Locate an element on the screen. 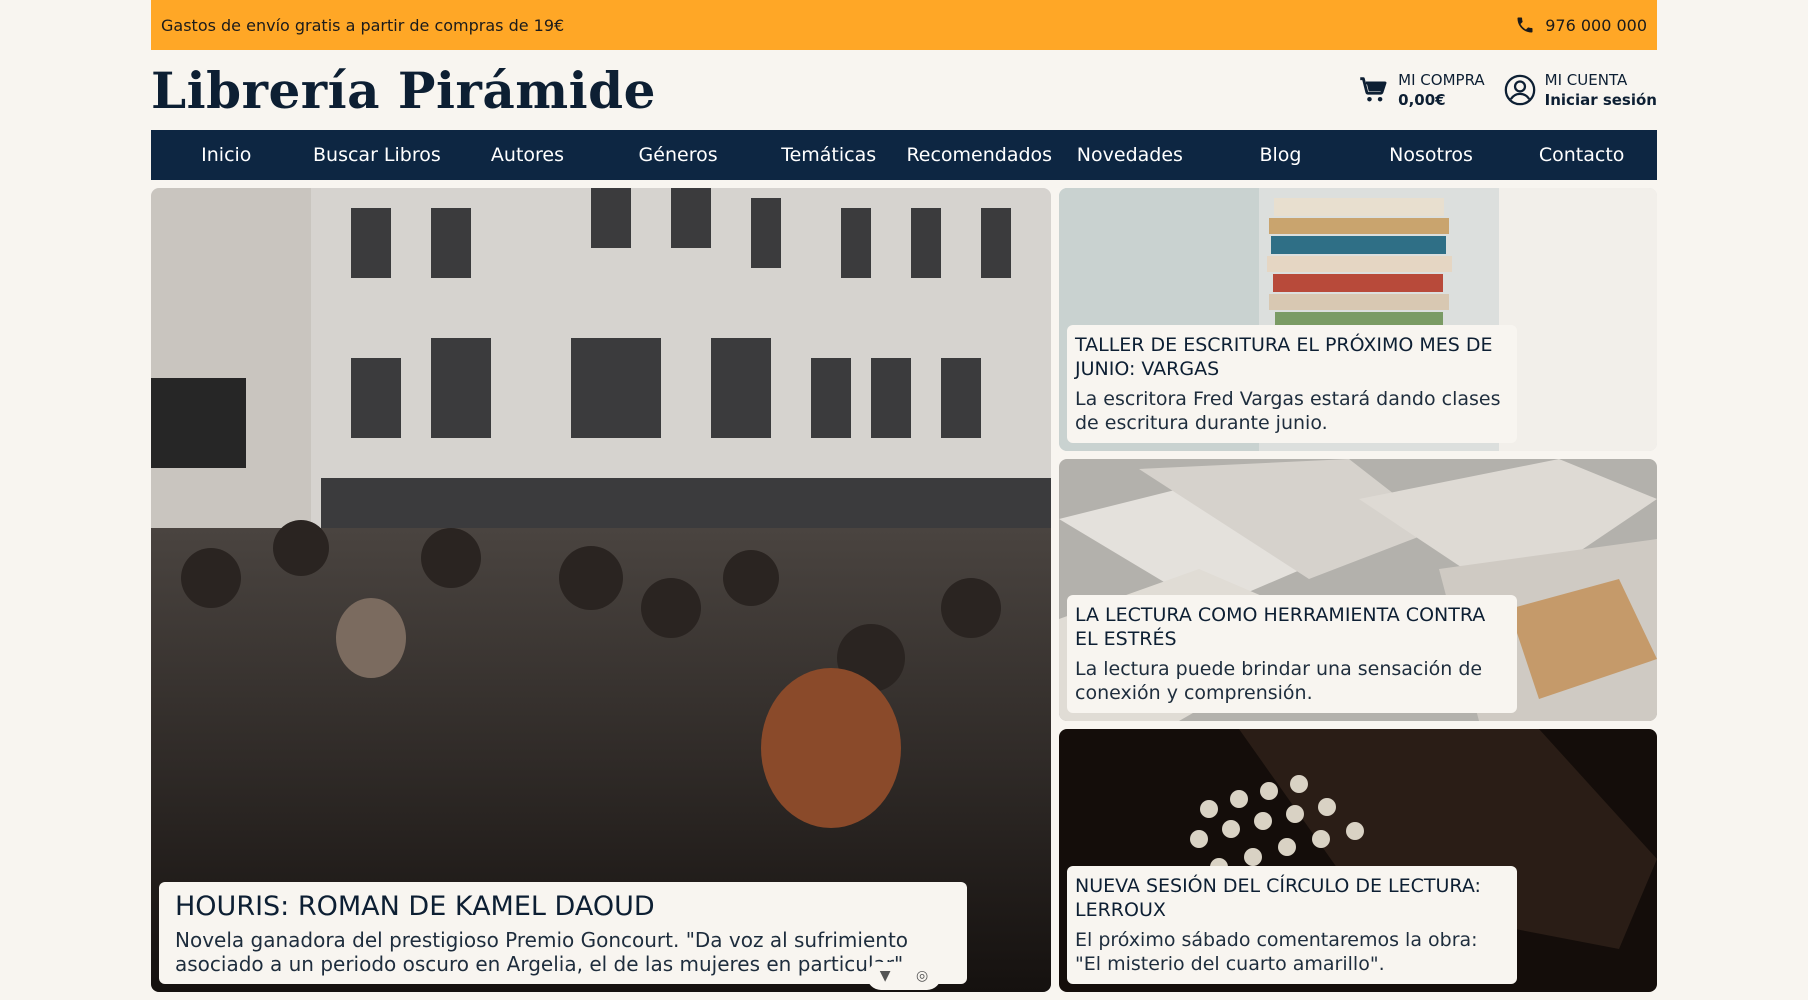  phone-icon is located at coordinates (1525, 25).